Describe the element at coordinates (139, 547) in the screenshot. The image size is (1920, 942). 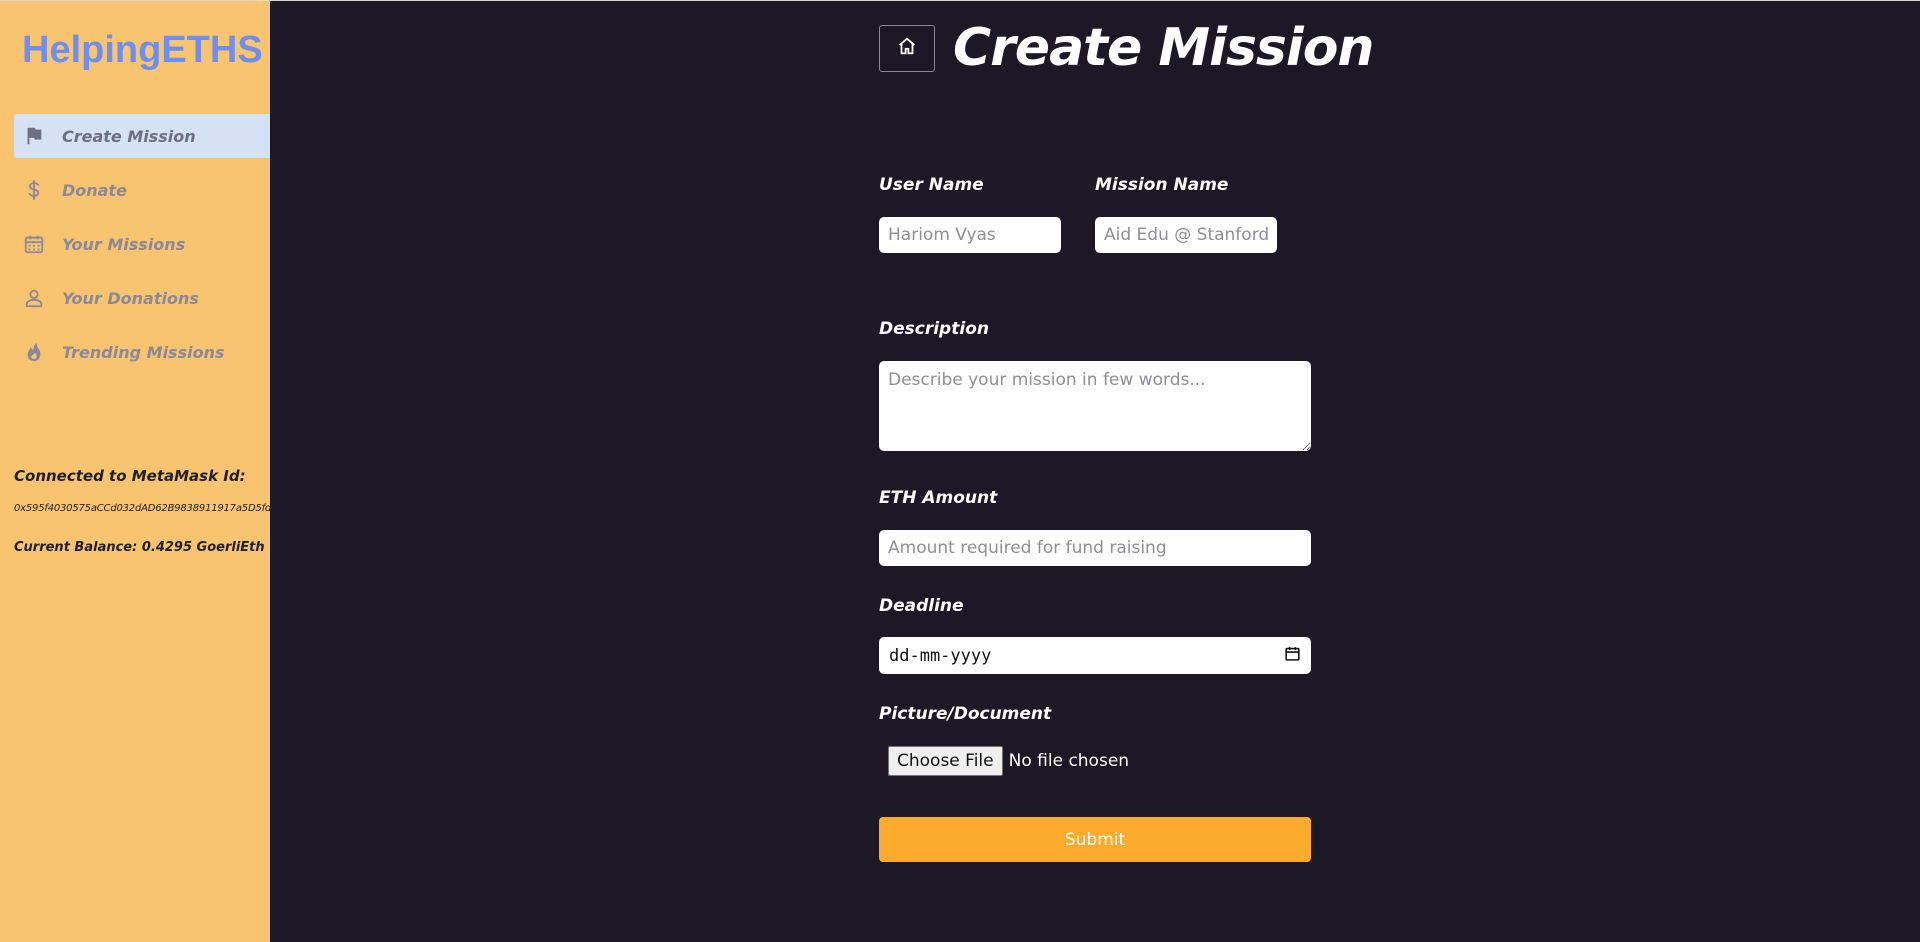
I see `wallet-balance: Current Balance: 0.4295 GoerliEth` at that location.